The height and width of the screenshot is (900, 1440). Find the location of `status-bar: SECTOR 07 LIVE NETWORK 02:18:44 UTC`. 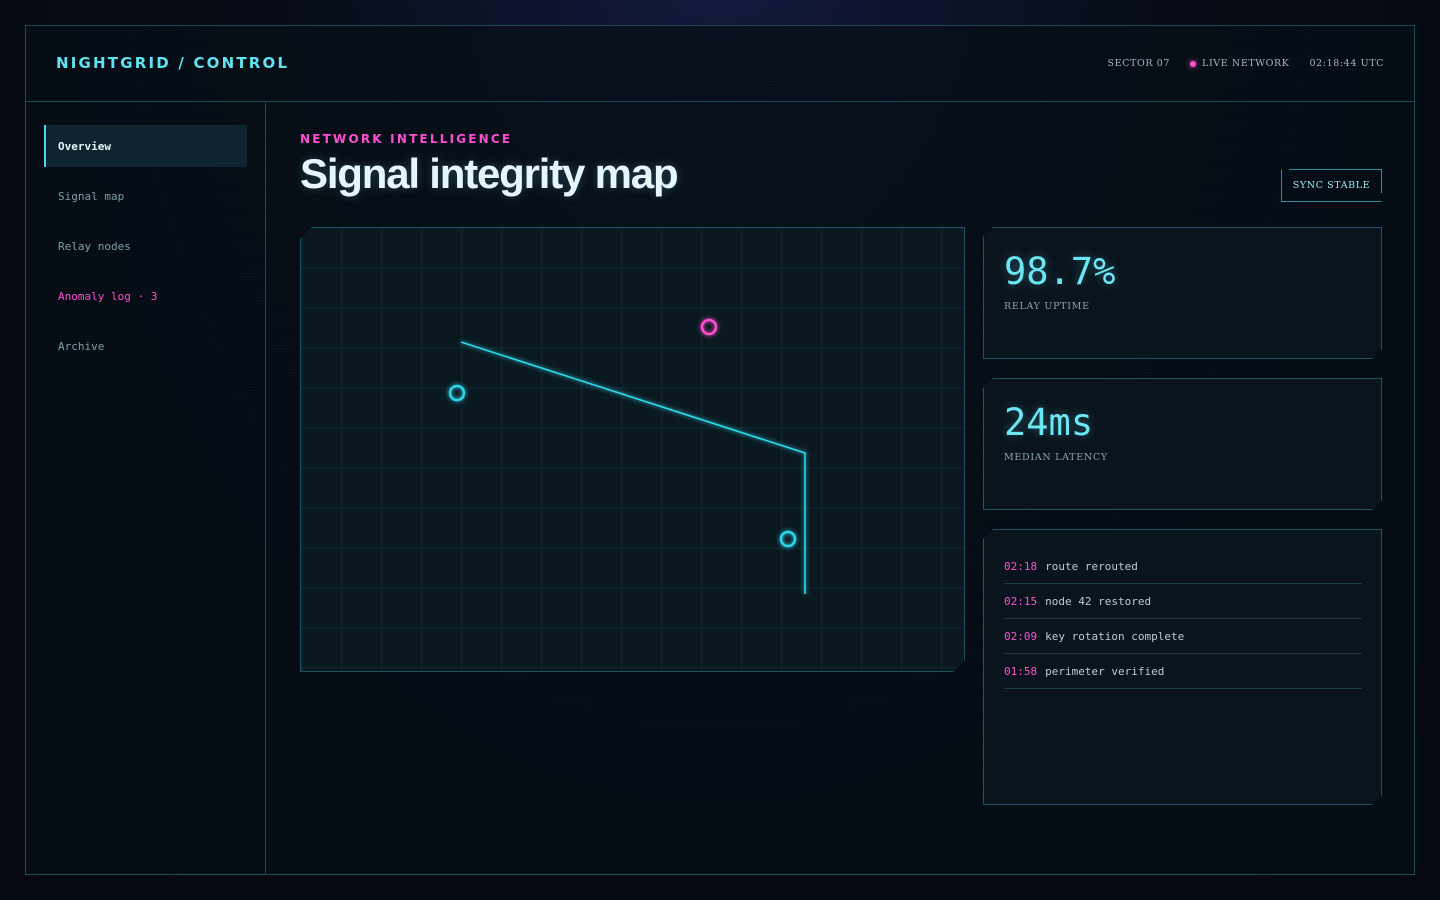

status-bar: SECTOR 07 LIVE NETWORK 02:18:44 UTC is located at coordinates (1246, 63).